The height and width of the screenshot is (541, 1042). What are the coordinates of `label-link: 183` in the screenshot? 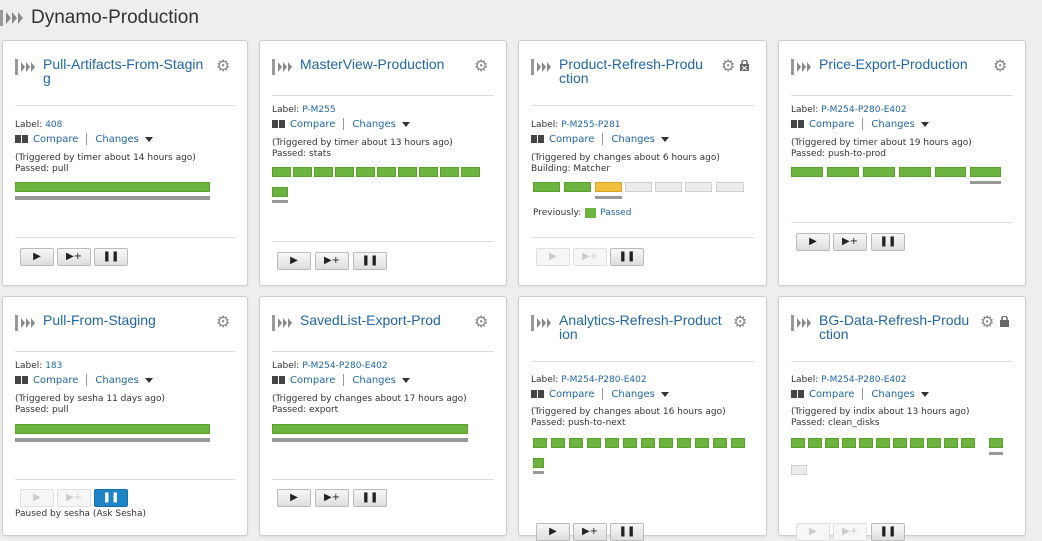 It's located at (53, 366).